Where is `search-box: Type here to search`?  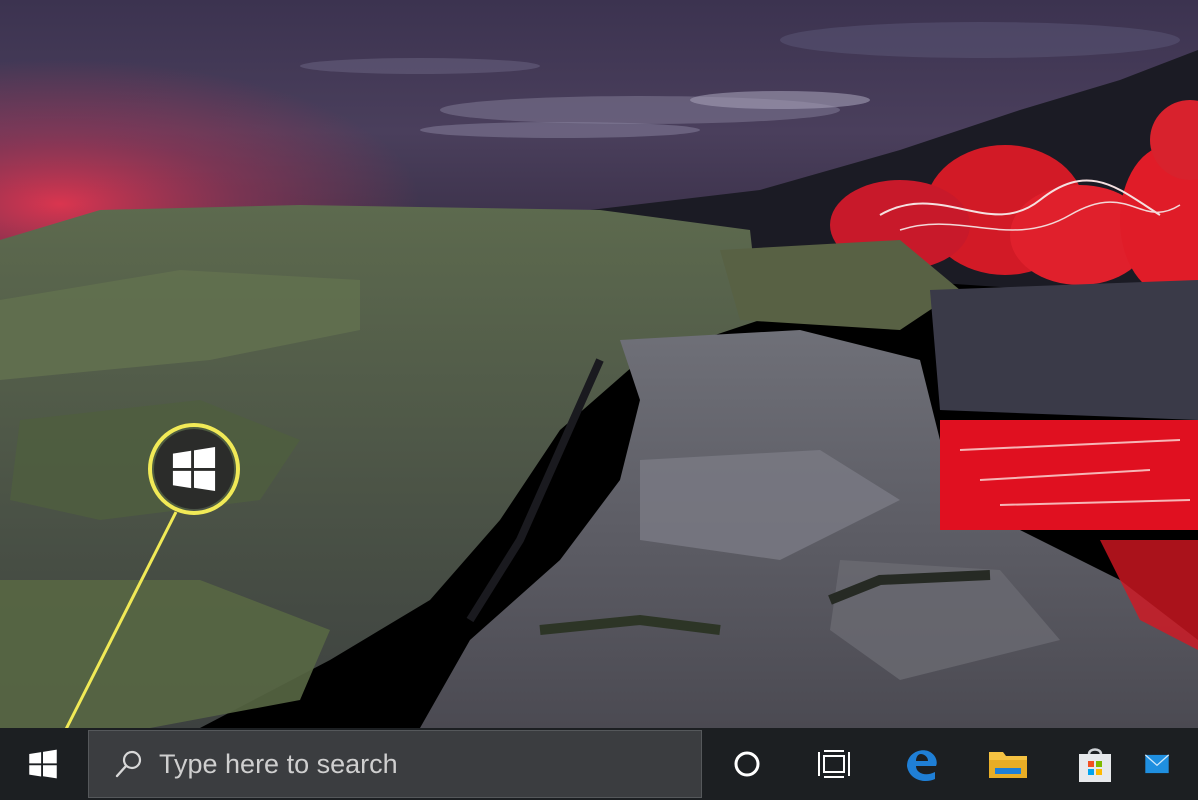
search-box: Type here to search is located at coordinates (395, 764).